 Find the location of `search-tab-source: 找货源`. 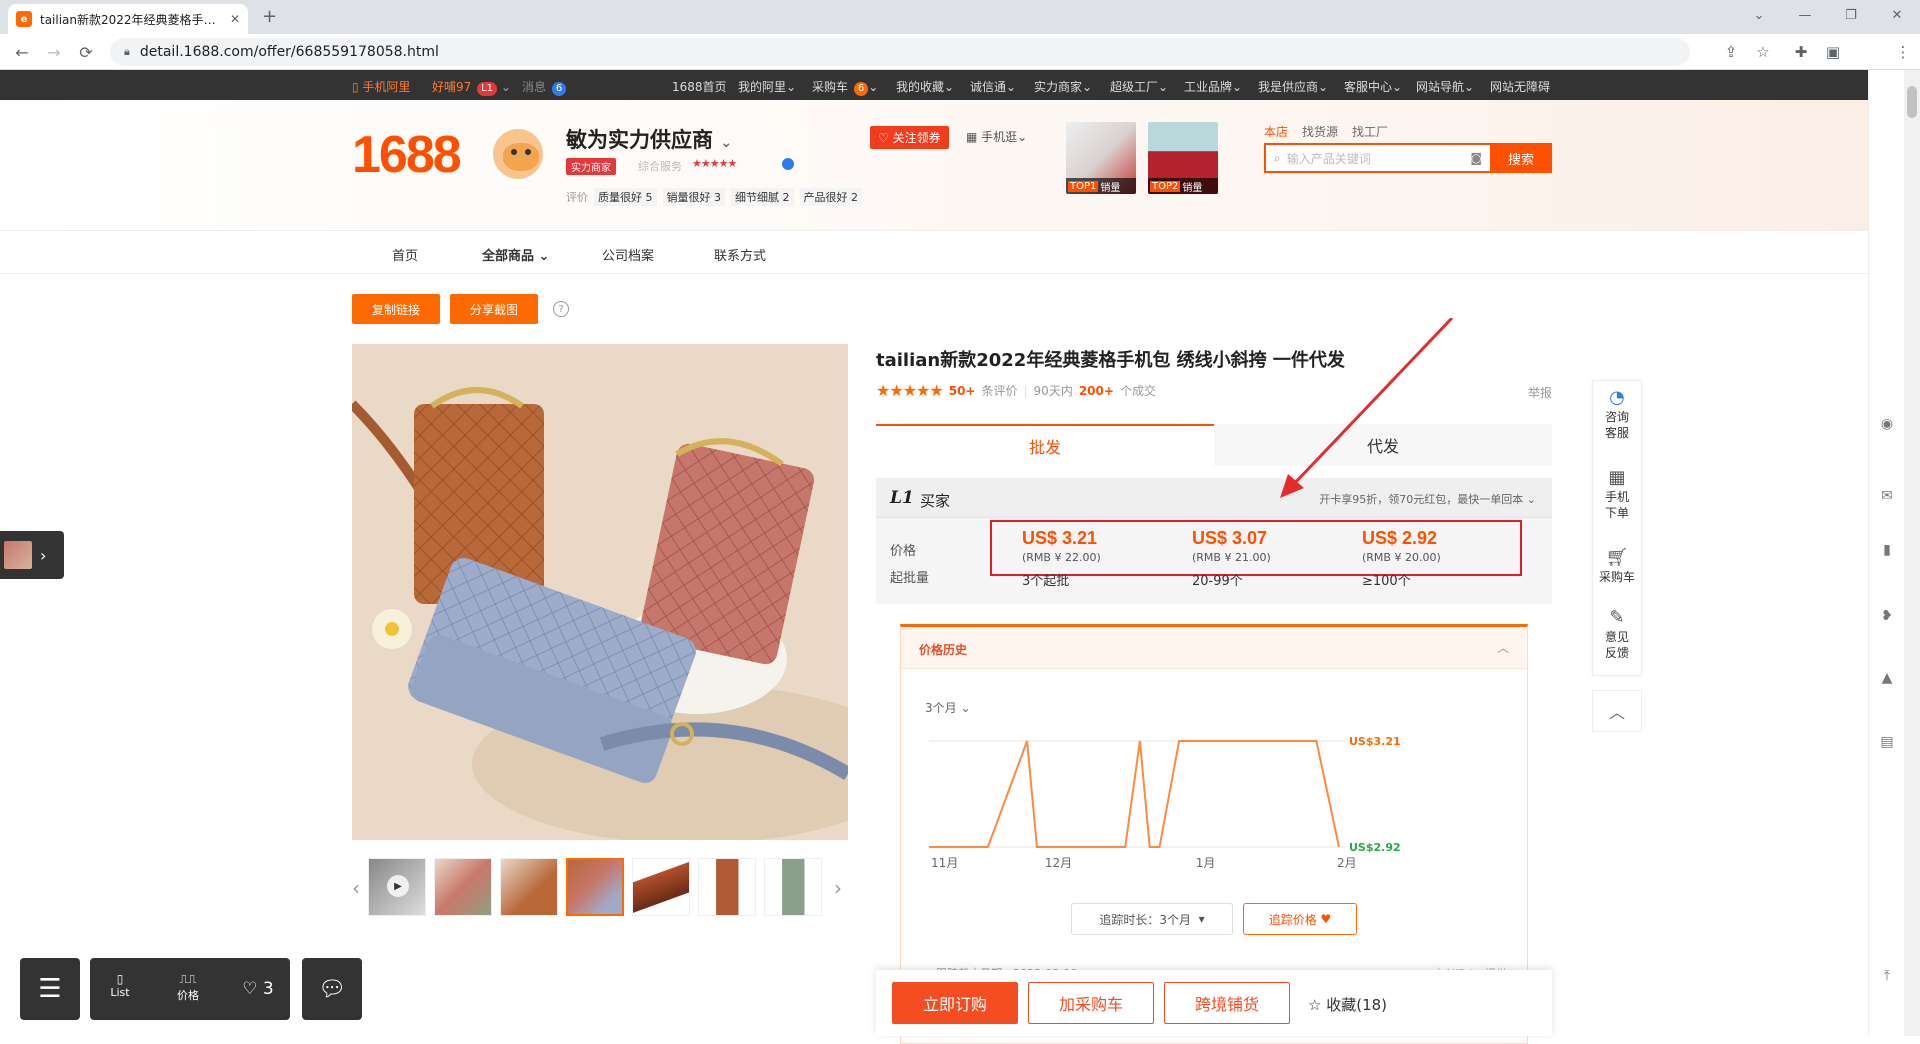

search-tab-source: 找货源 is located at coordinates (1320, 131).